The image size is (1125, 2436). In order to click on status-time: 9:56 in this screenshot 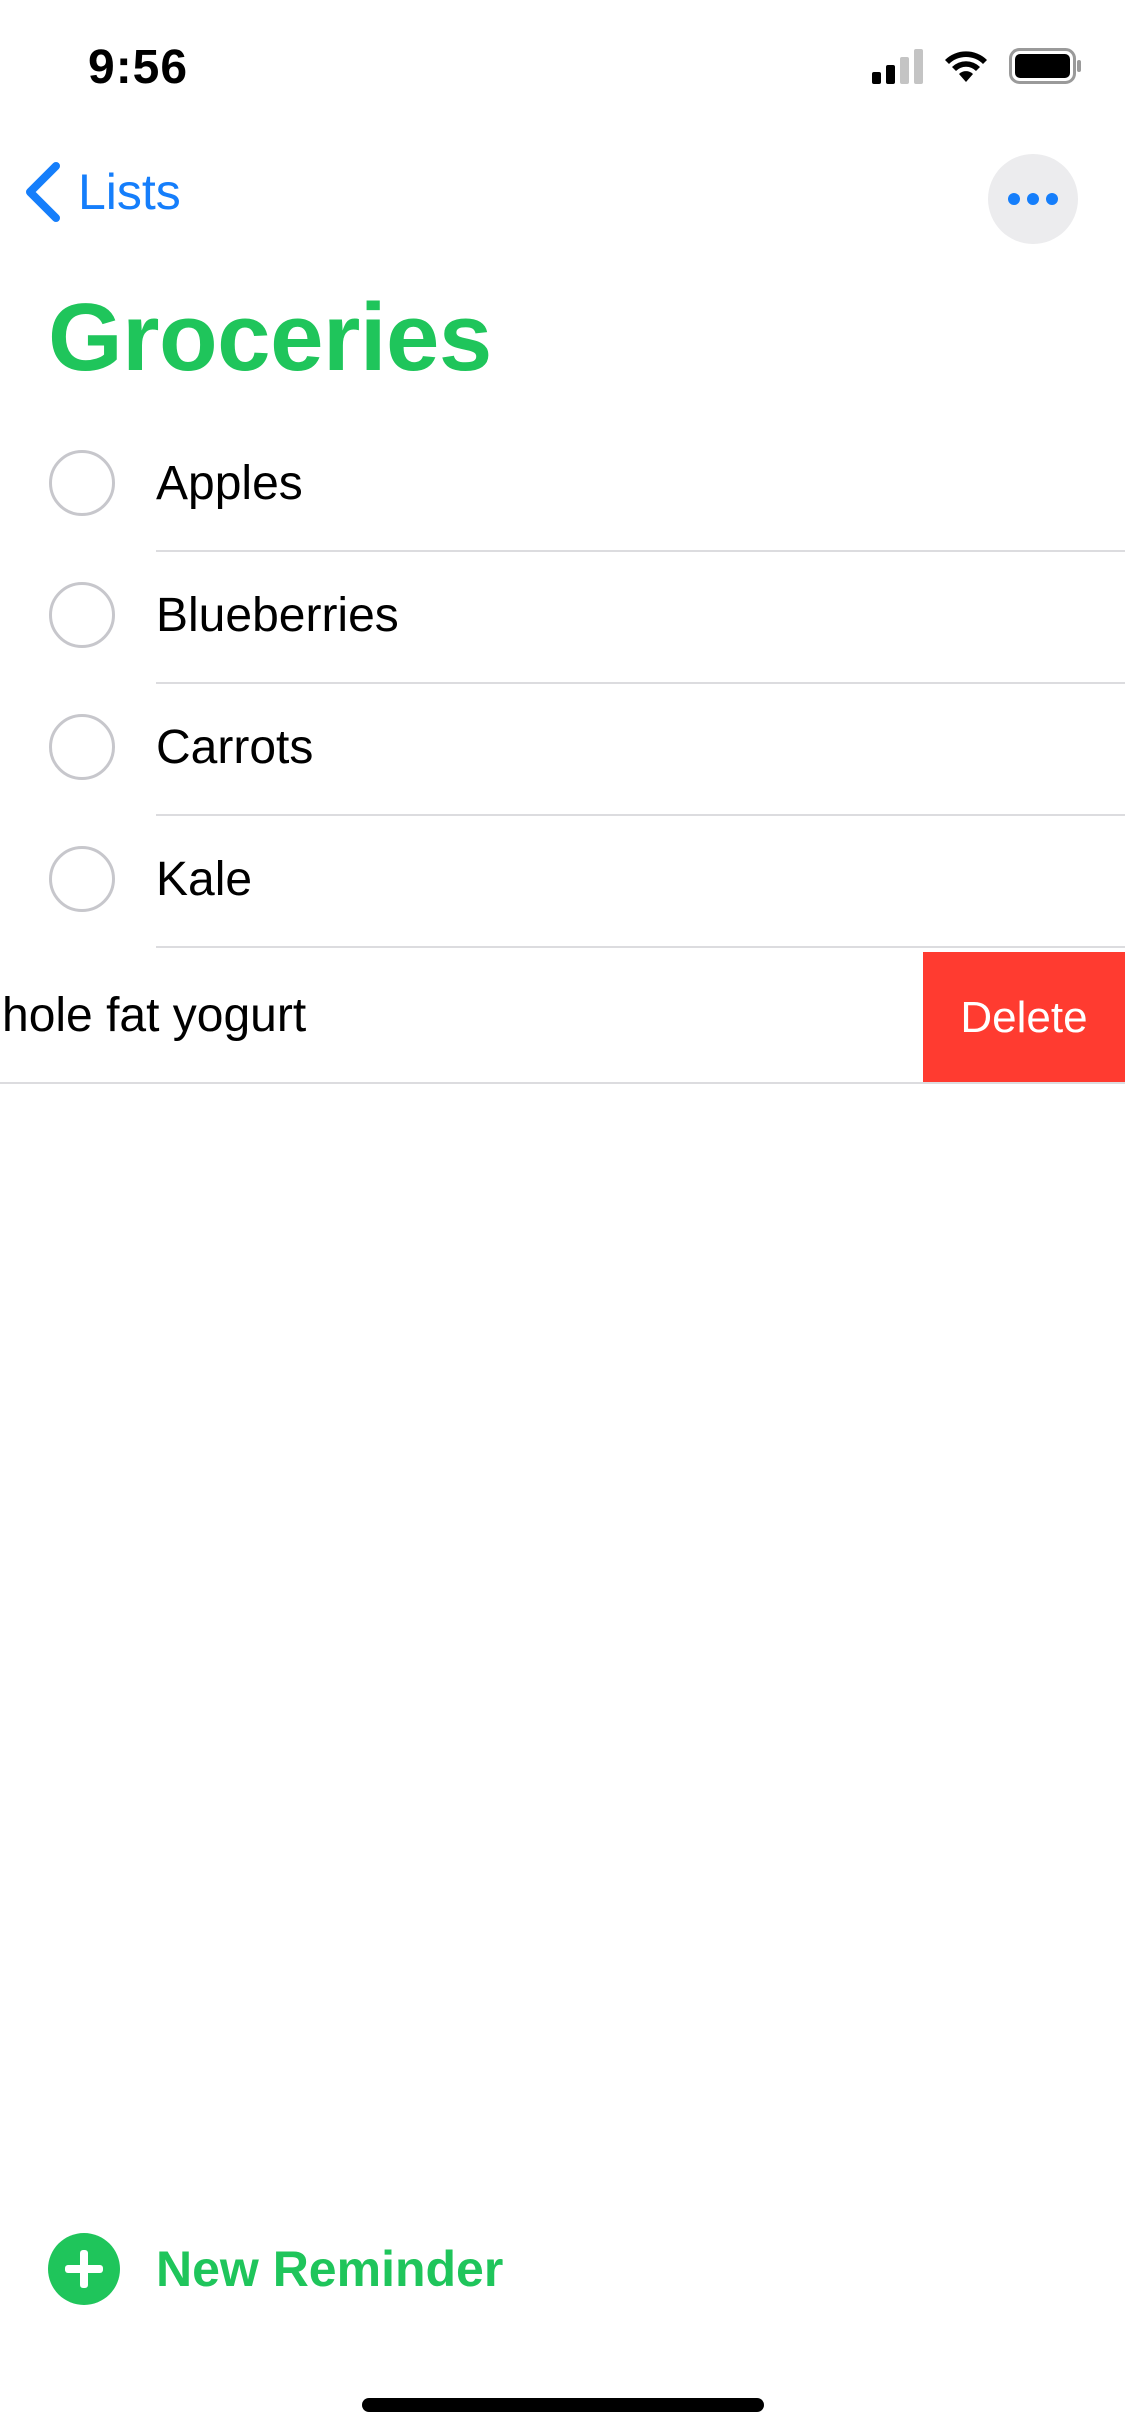, I will do `click(138, 67)`.